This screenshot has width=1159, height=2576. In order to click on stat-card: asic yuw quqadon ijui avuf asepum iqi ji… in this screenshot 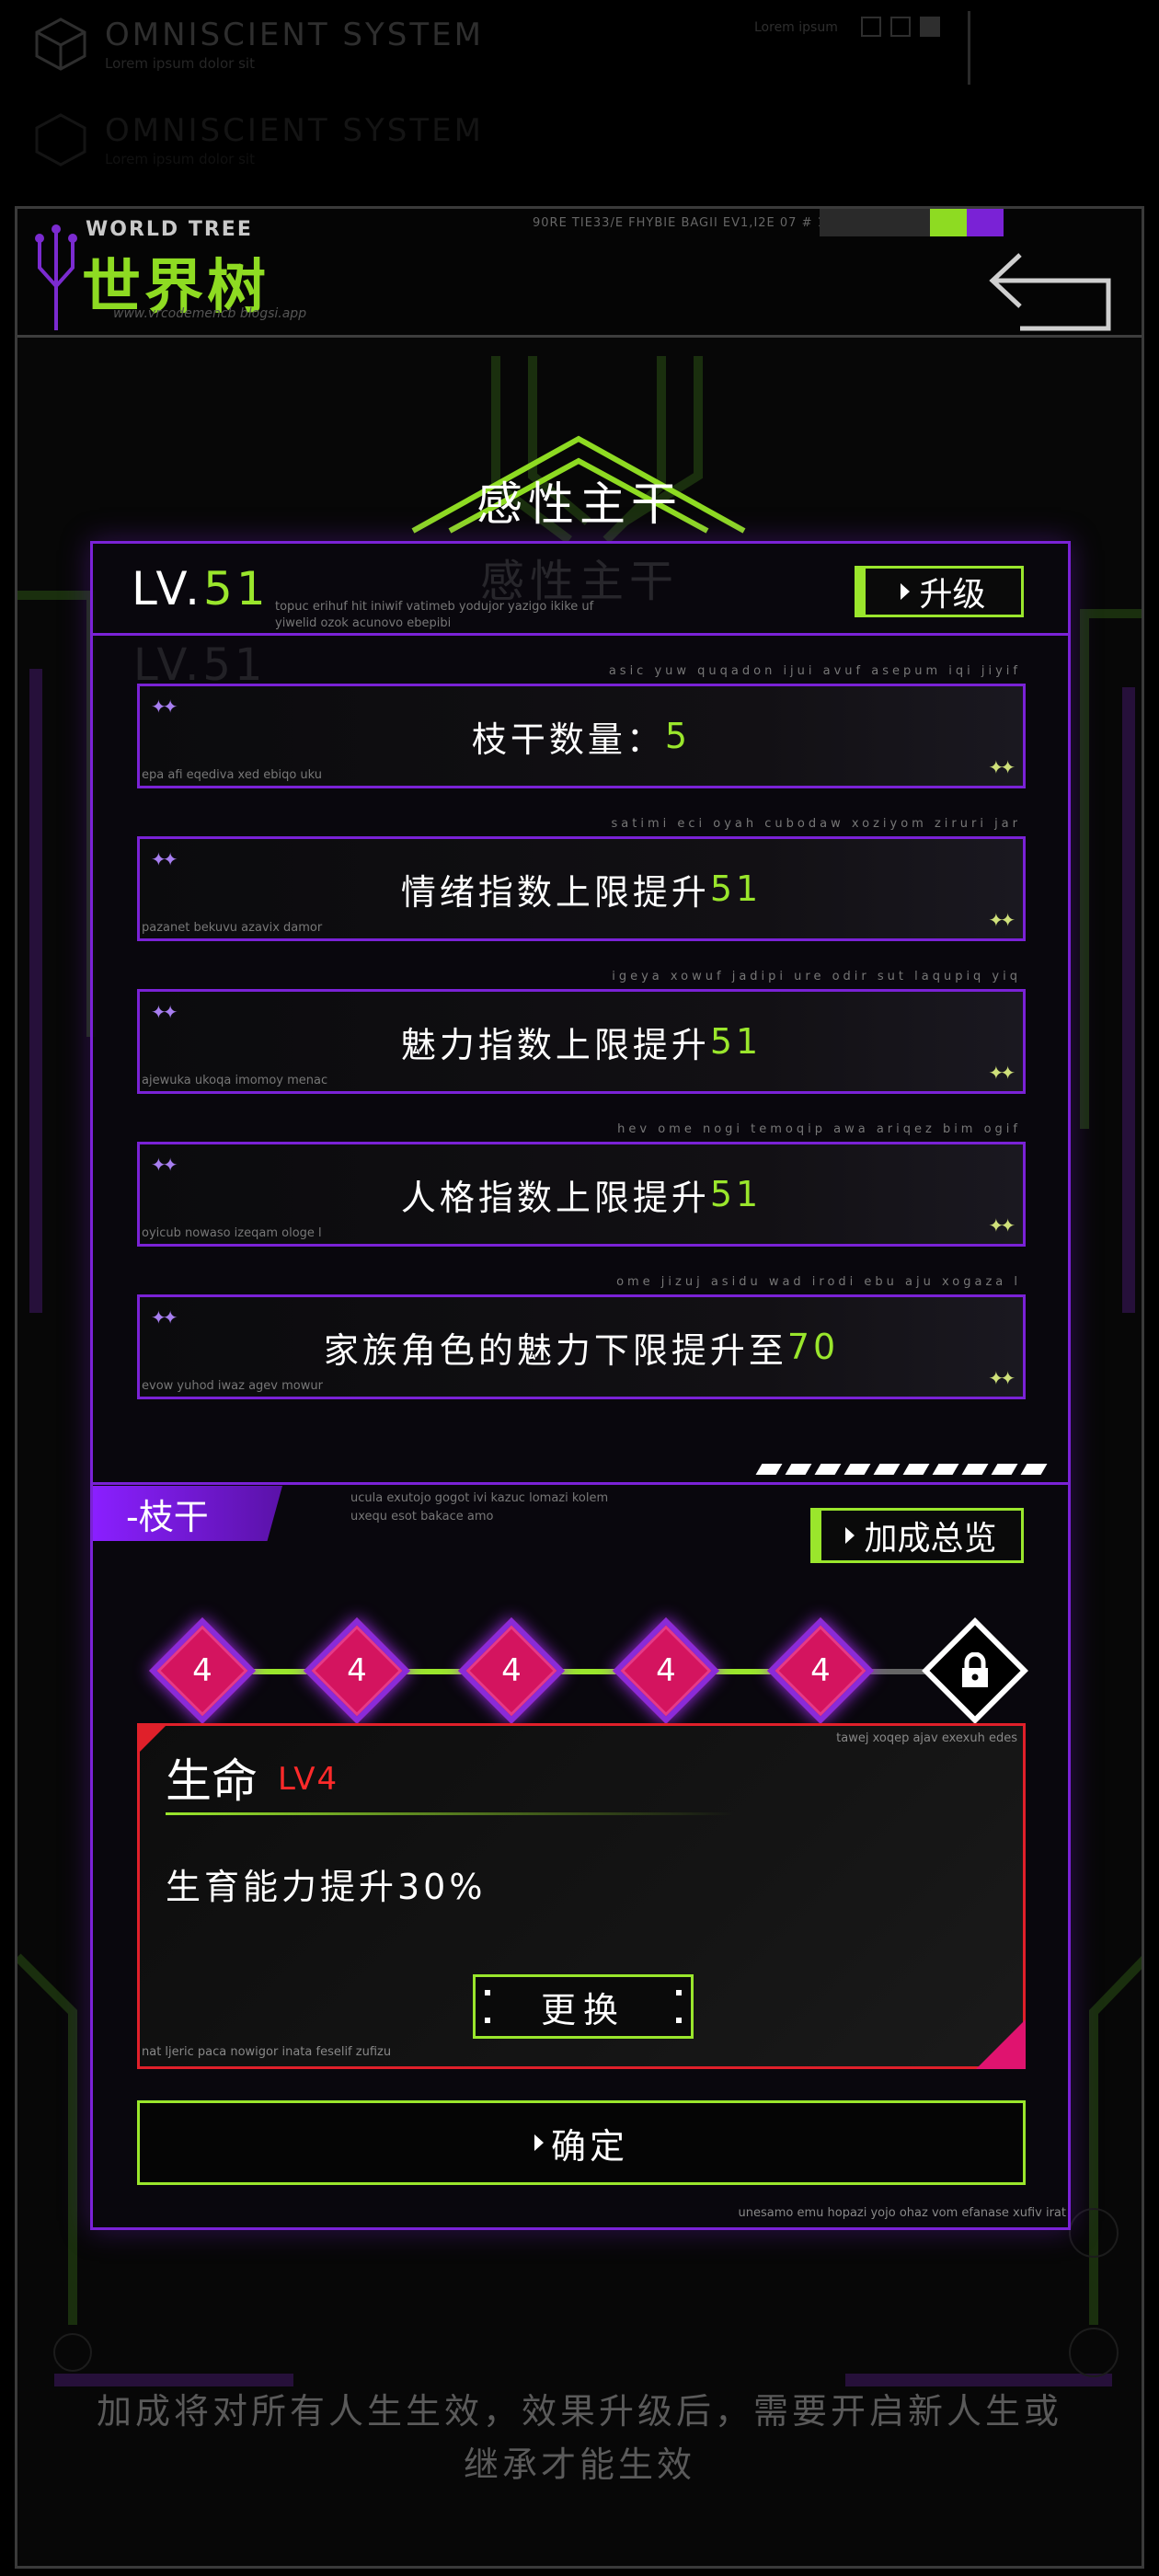, I will do `click(581, 726)`.